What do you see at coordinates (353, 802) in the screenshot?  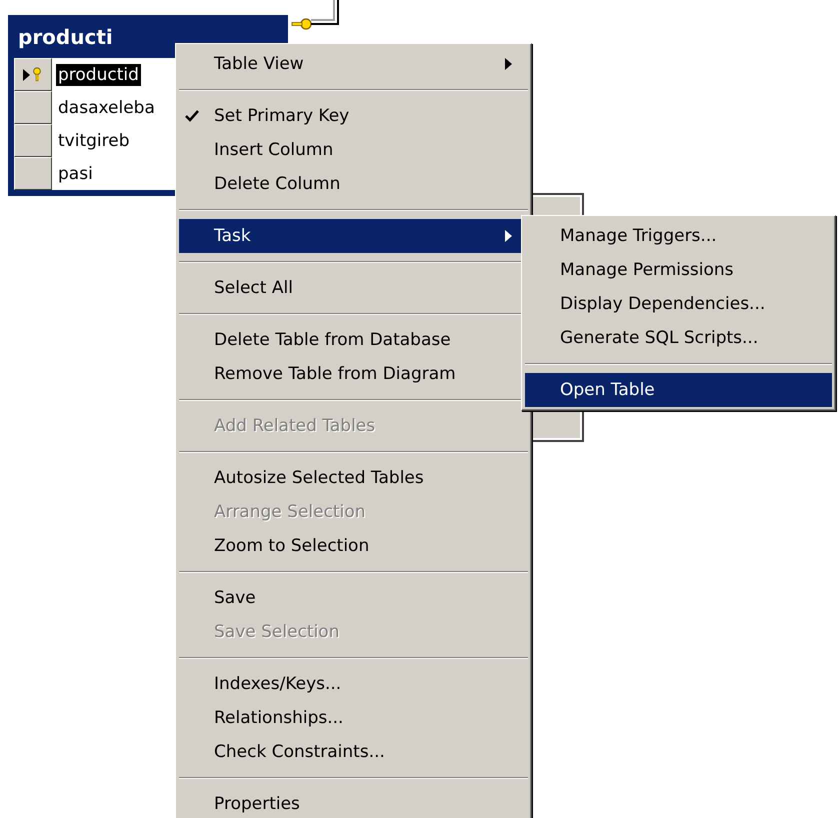 I see `menu-item: Properties` at bounding box center [353, 802].